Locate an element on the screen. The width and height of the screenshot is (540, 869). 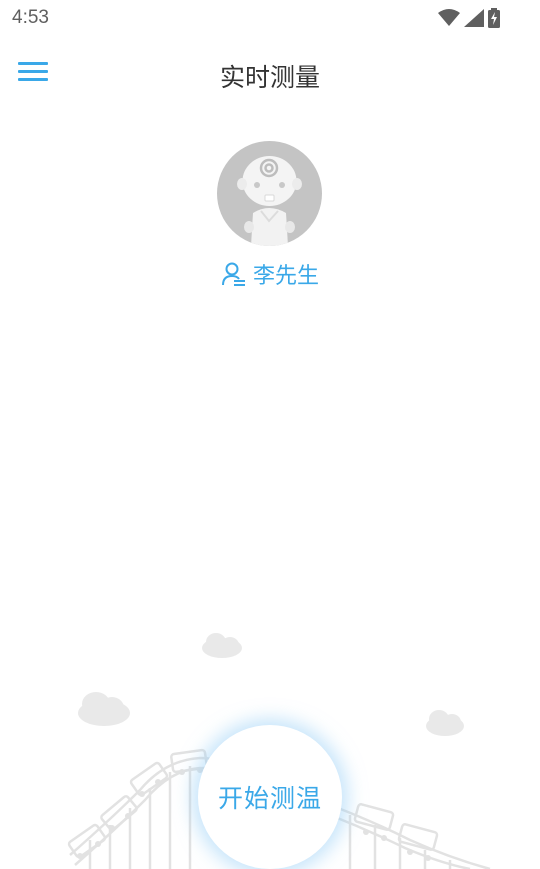
start-measure-button: 开始测温 is located at coordinates (270, 797).